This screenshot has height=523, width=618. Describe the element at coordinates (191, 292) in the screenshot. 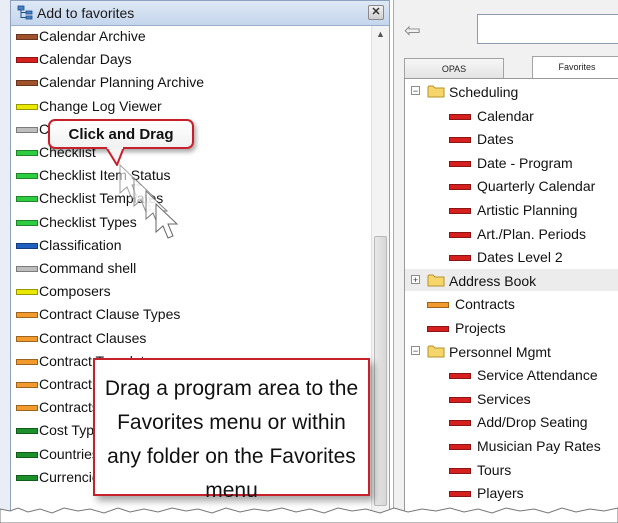

I see `list-item: Composers` at that location.